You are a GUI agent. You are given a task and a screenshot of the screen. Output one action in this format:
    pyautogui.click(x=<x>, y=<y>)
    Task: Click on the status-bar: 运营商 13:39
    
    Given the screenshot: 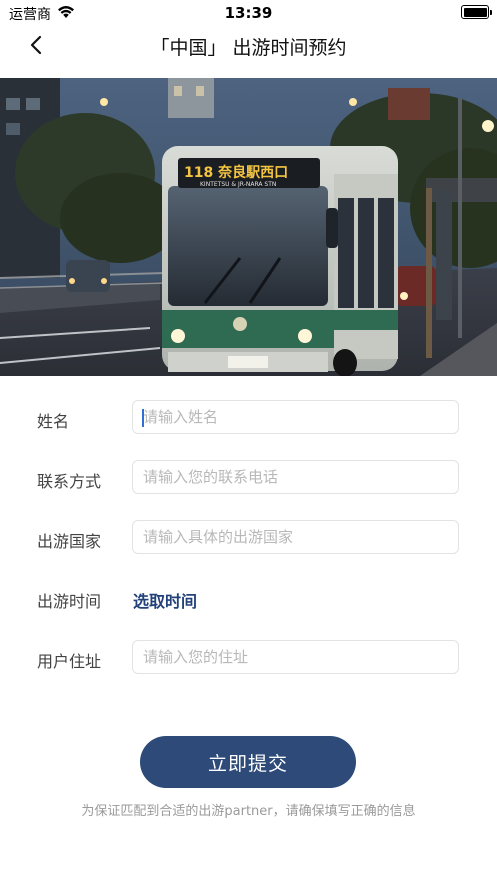 What is the action you would take?
    pyautogui.click(x=248, y=13)
    